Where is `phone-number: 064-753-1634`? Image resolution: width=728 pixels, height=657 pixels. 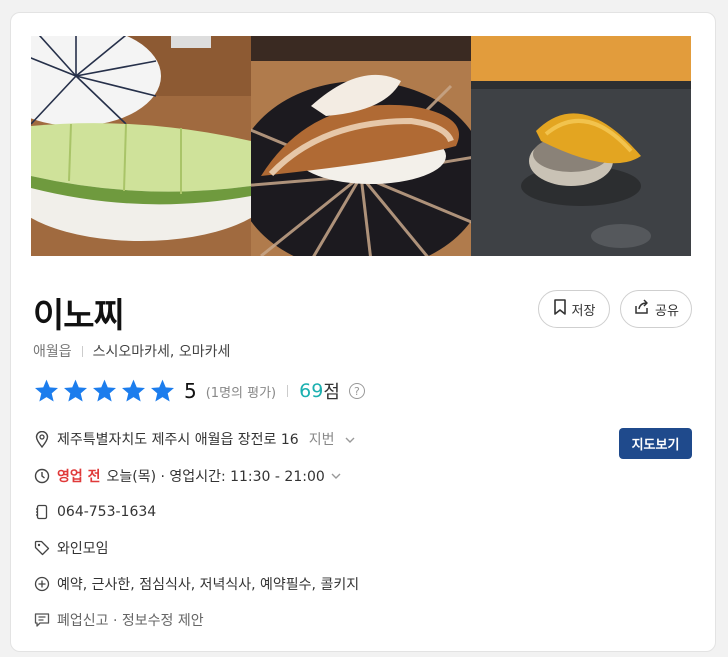 phone-number: 064-753-1634 is located at coordinates (106, 512).